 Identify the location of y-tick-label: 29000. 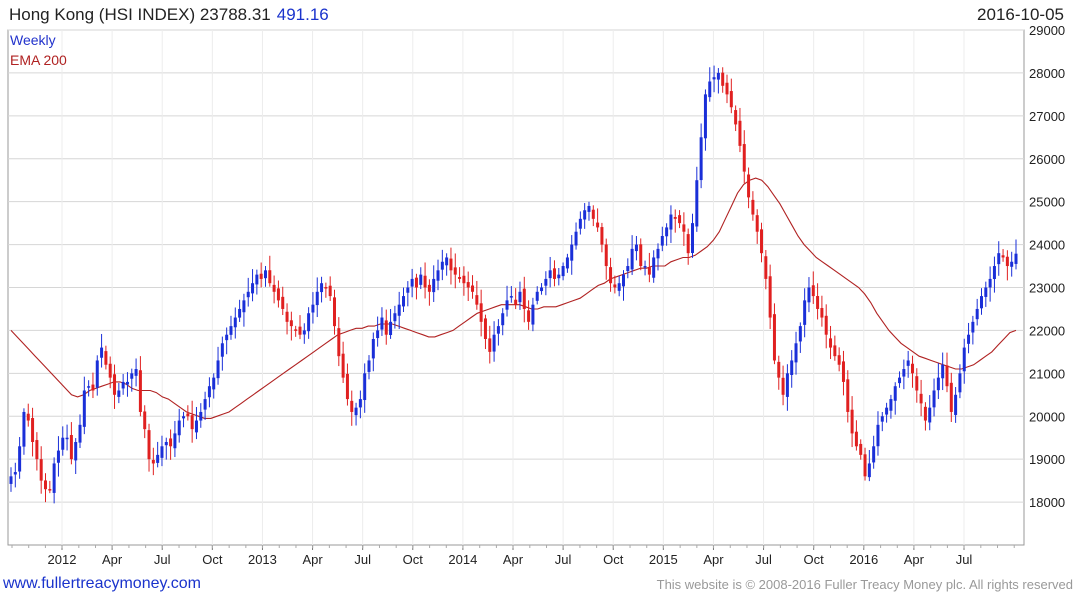
(1047, 30).